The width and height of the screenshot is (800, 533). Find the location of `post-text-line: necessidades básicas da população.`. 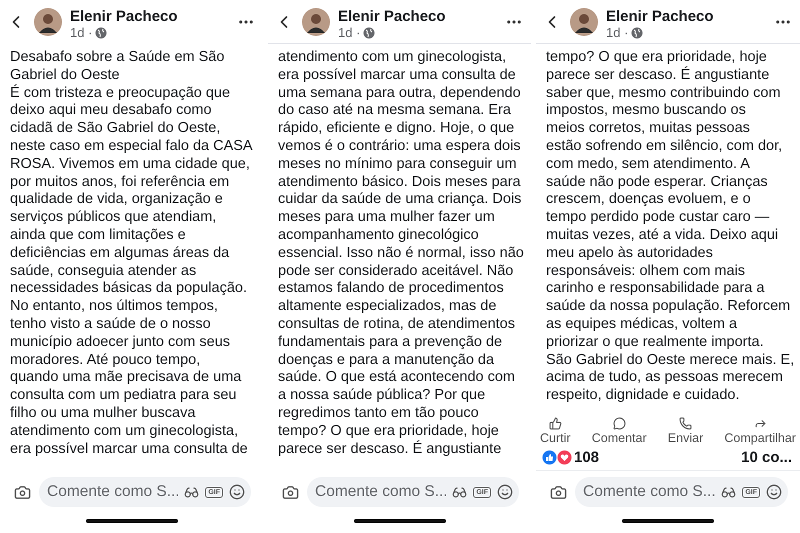

post-text-line: necessidades básicas da população. is located at coordinates (129, 289).